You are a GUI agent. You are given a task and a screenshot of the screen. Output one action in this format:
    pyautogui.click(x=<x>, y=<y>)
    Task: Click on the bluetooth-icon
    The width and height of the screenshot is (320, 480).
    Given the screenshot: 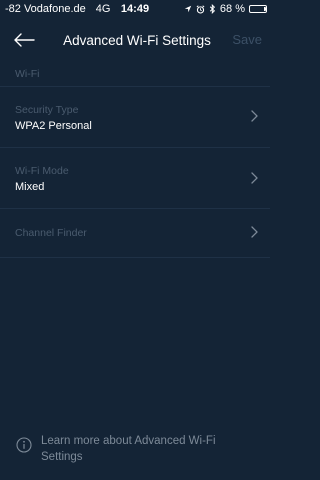 What is the action you would take?
    pyautogui.click(x=212, y=9)
    